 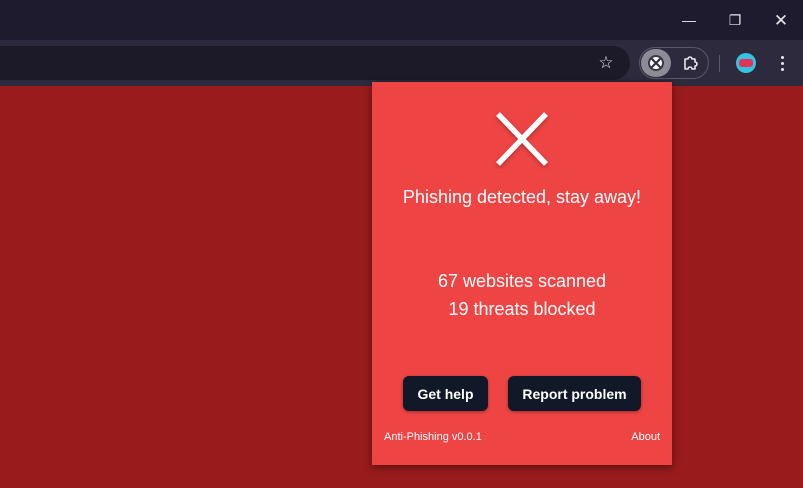 I want to click on minimize-icon: —, so click(x=689, y=20).